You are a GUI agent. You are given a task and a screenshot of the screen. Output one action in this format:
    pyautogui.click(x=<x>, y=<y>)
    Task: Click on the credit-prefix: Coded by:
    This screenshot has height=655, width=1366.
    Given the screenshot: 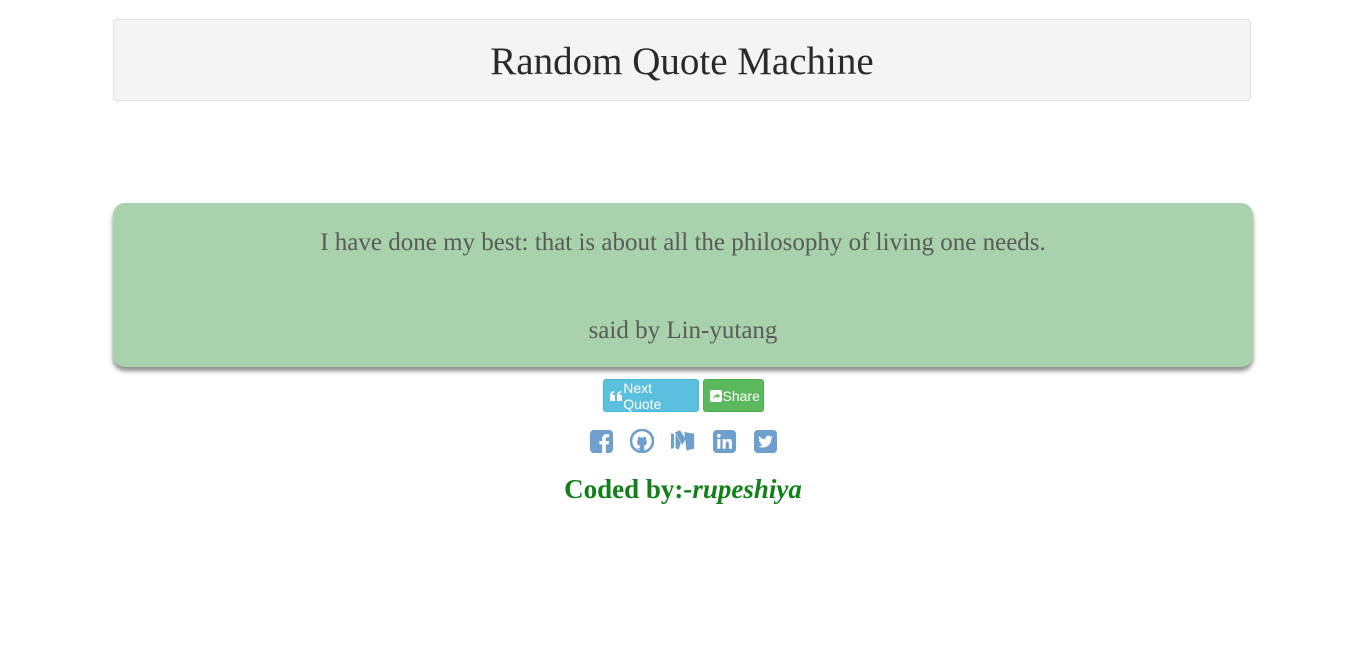 What is the action you would take?
    pyautogui.click(x=624, y=489)
    